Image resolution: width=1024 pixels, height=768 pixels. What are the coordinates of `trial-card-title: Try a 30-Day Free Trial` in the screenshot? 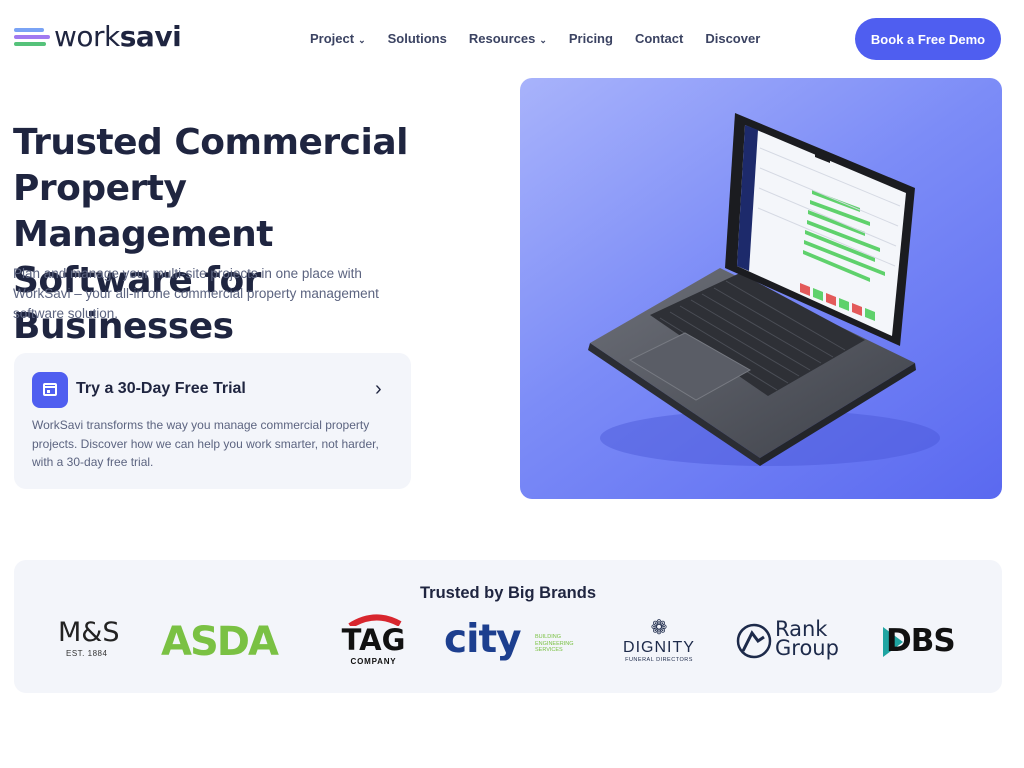 It's located at (161, 388).